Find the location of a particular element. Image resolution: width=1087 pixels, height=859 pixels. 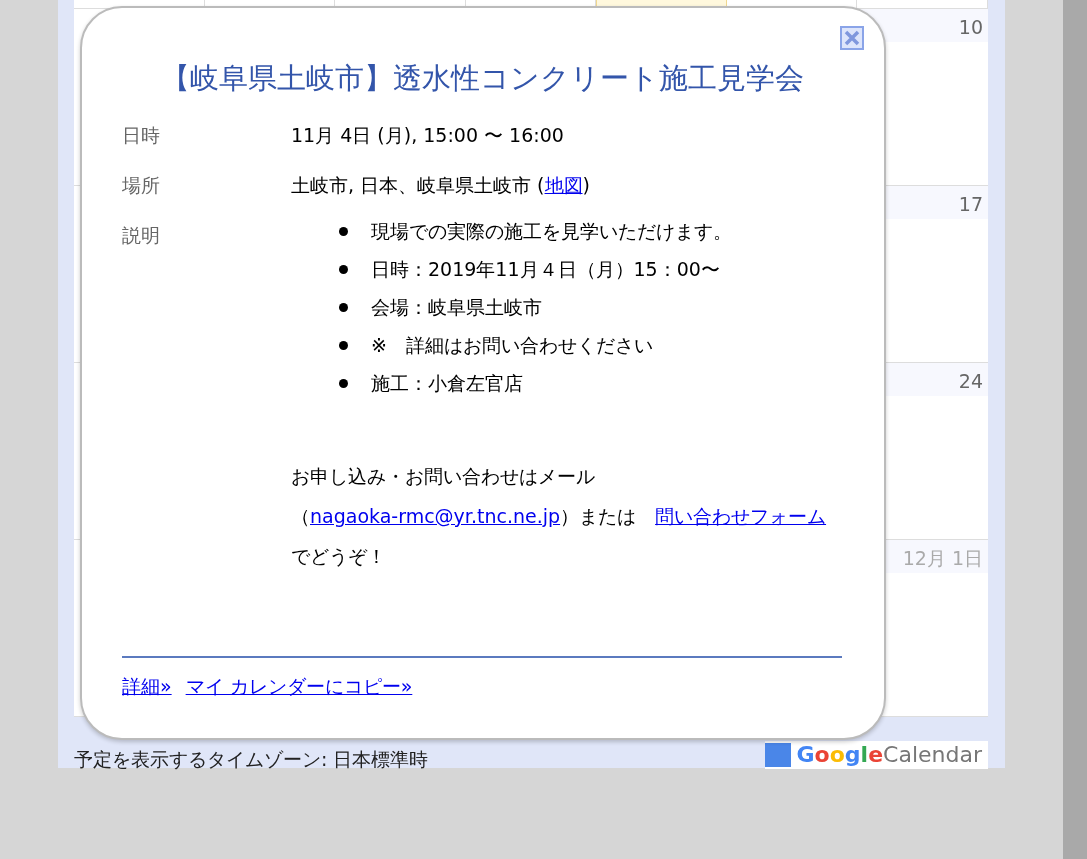

bullet-text: 日時：2019年11月４日（月）15：00〜 is located at coordinates (545, 269).